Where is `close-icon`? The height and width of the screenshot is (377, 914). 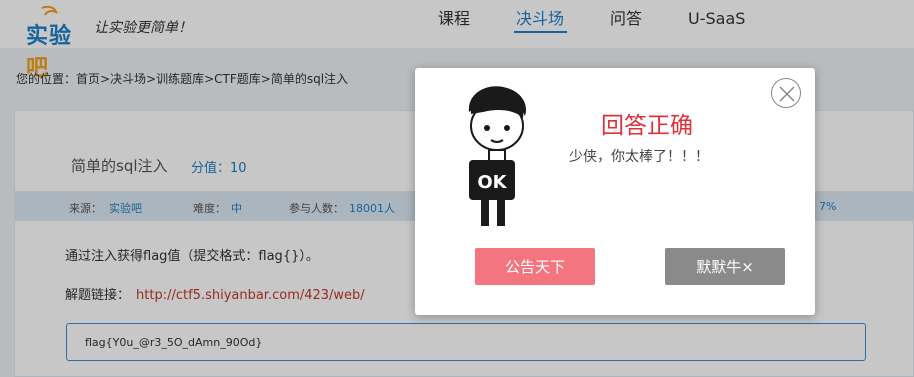 close-icon is located at coordinates (787, 94).